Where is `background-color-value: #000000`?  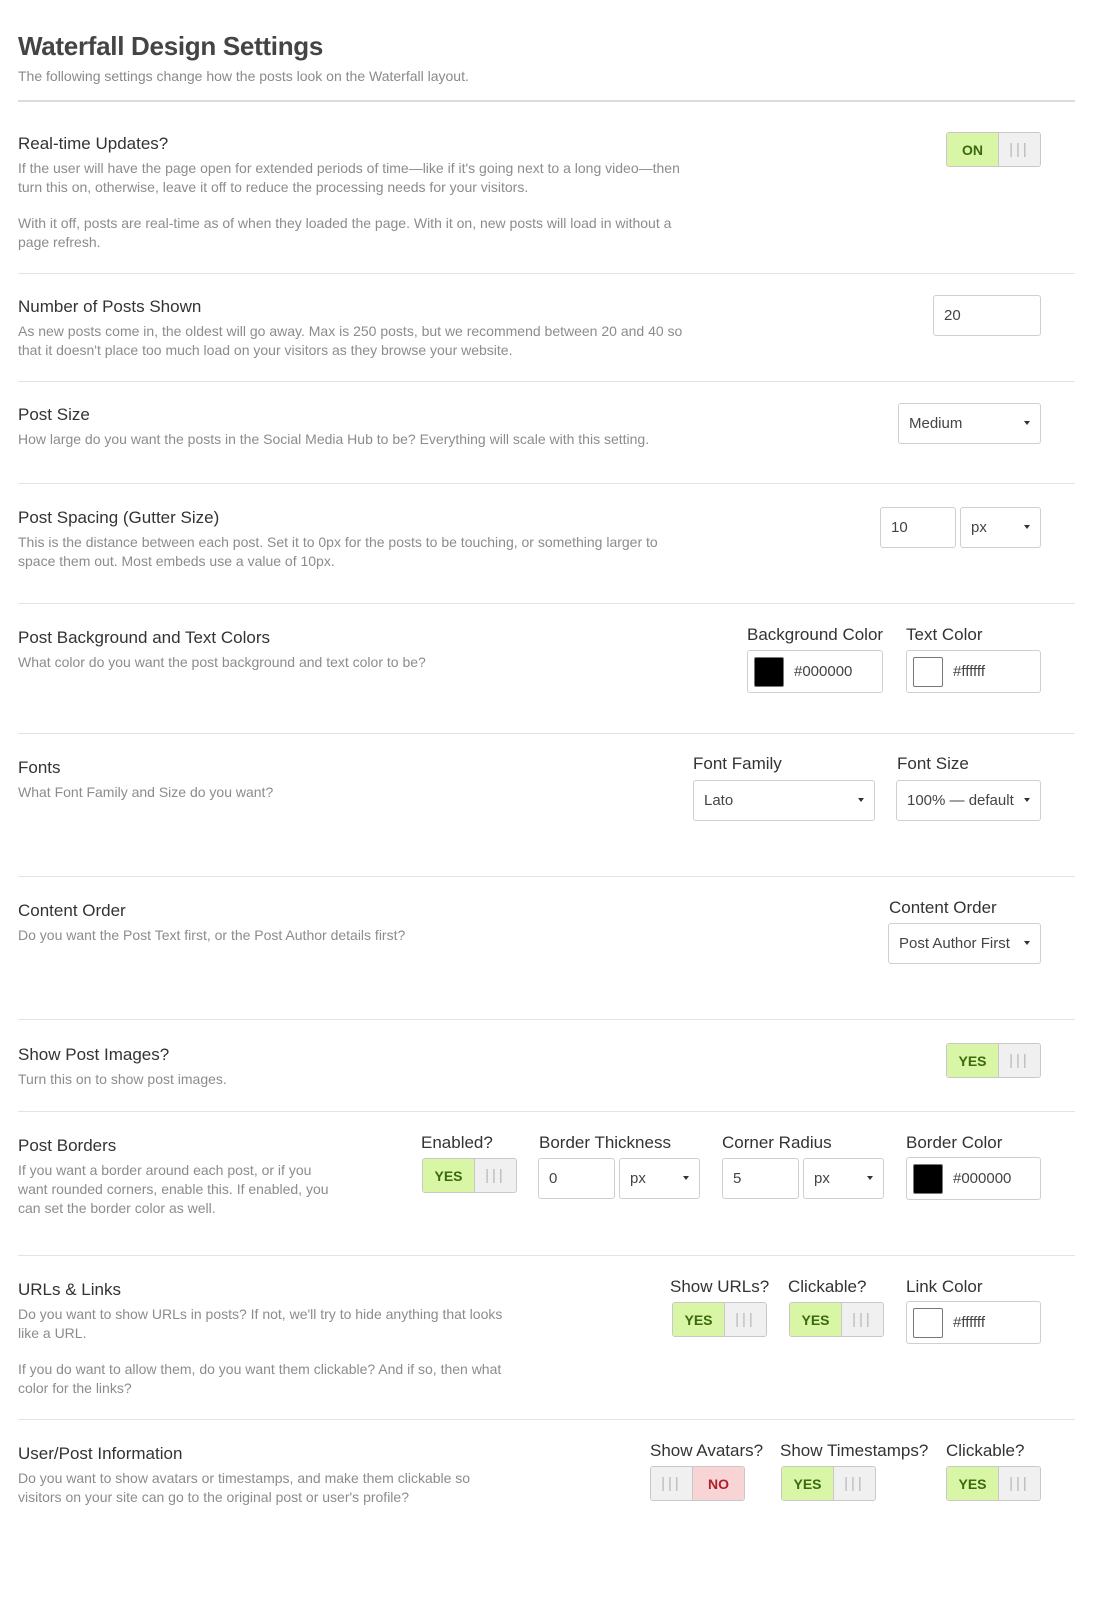 background-color-value: #000000 is located at coordinates (823, 671).